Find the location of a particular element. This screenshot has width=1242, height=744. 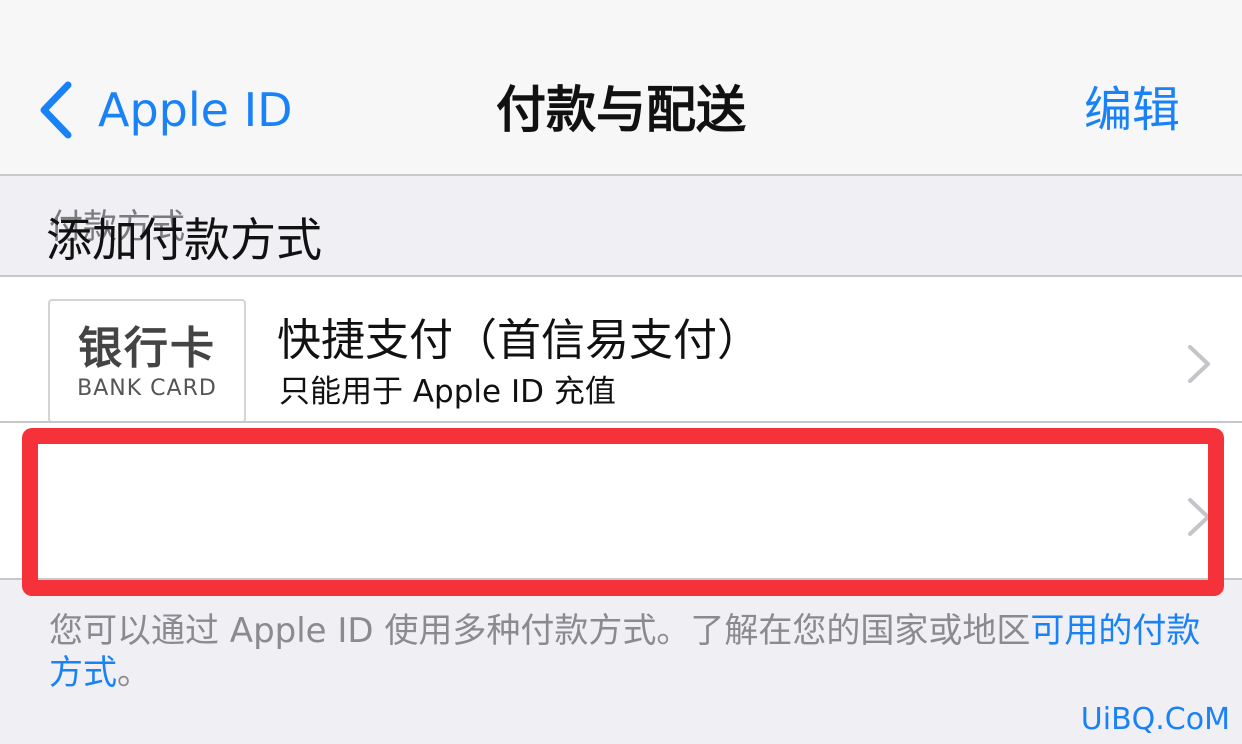

row-divider is located at coordinates (621, 422).